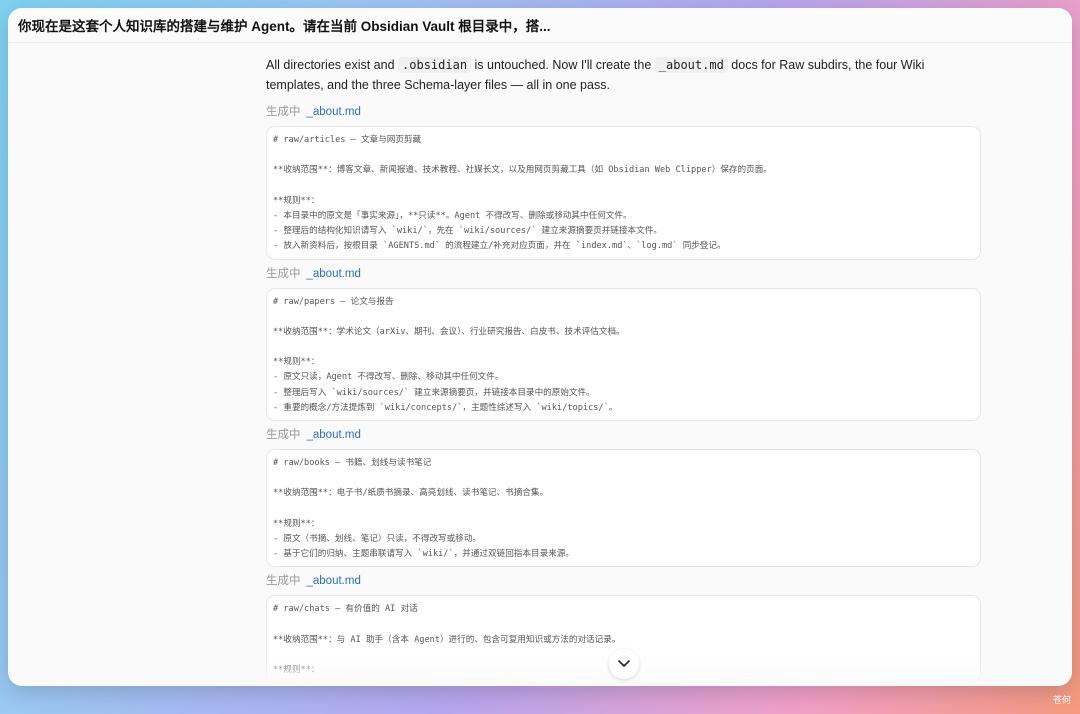 The width and height of the screenshot is (1080, 714). I want to click on chevron-down-icon, so click(624, 663).